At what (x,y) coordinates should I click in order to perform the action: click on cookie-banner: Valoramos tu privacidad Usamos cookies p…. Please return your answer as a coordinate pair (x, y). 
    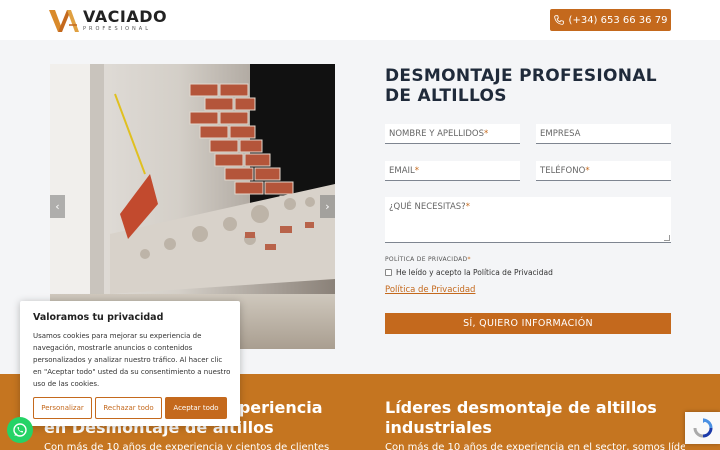
    Looking at the image, I should click on (130, 363).